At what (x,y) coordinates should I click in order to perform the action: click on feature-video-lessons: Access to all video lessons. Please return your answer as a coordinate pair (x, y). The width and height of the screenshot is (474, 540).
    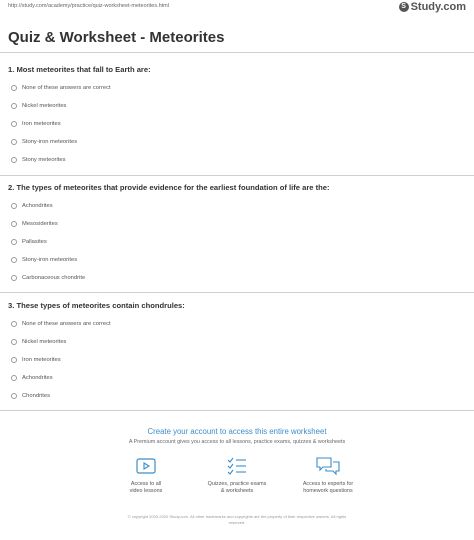
    Looking at the image, I should click on (146, 475).